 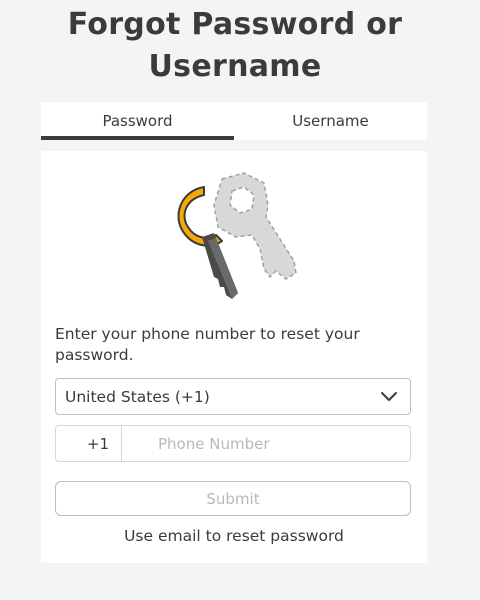 What do you see at coordinates (233, 498) in the screenshot?
I see `submit-button: Submit` at bounding box center [233, 498].